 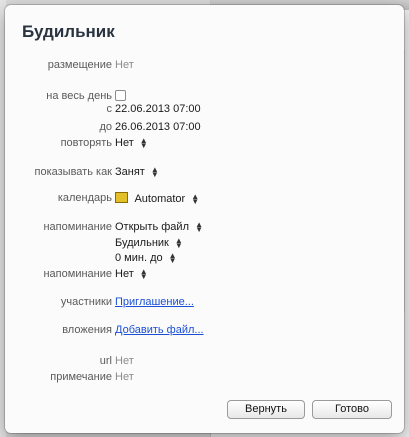 What do you see at coordinates (120, 95) in the screenshot?
I see `all-day-checkbox` at bounding box center [120, 95].